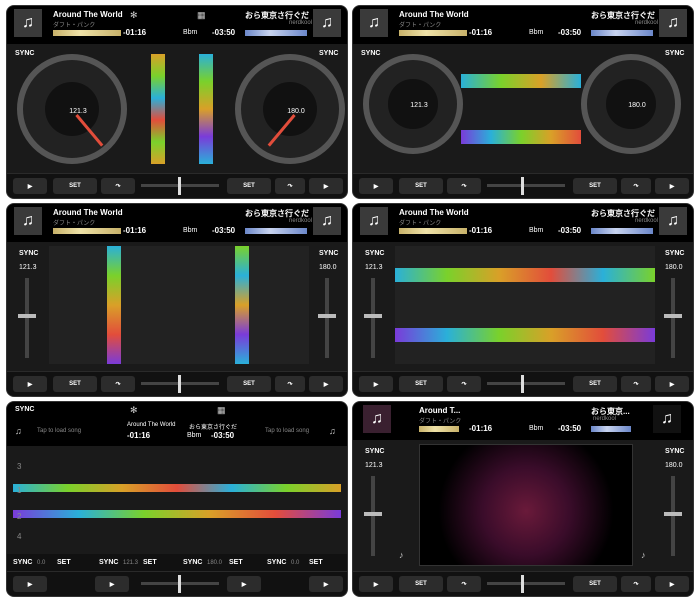 The image size is (697, 600). I want to click on deck-a-pitch-handle, so click(373, 316).